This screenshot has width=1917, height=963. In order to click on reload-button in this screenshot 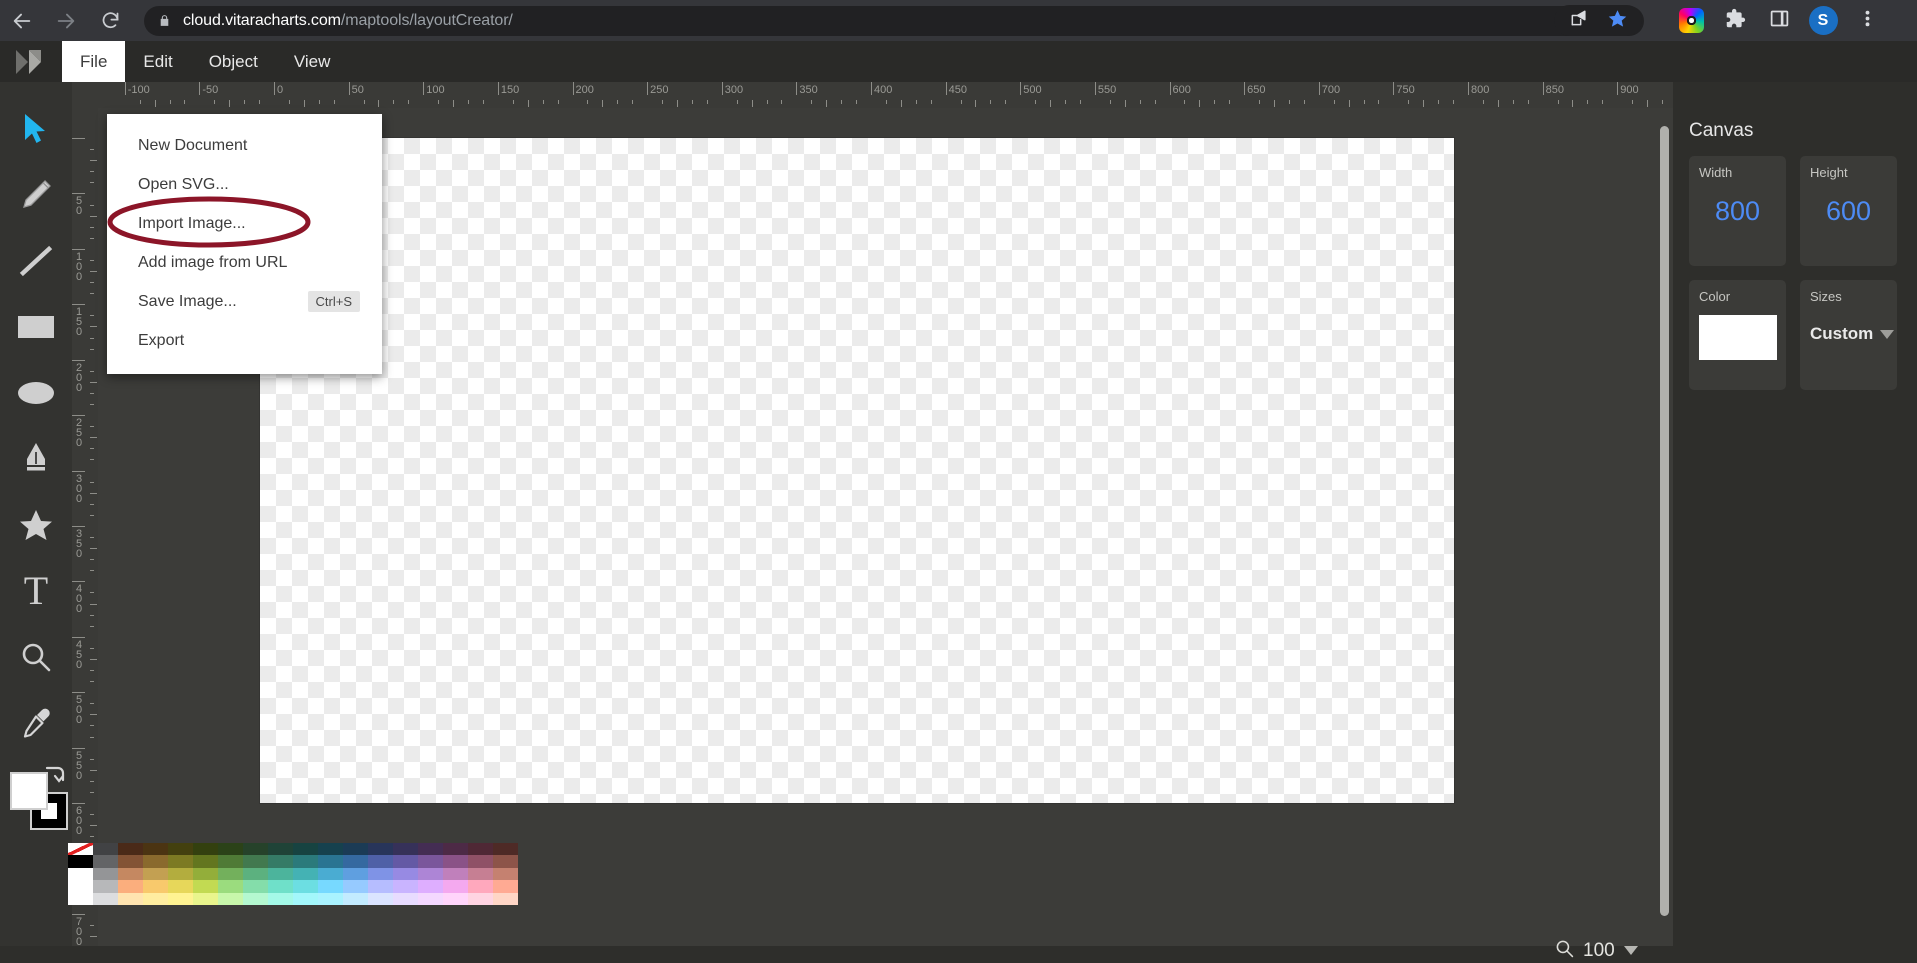, I will do `click(110, 20)`.